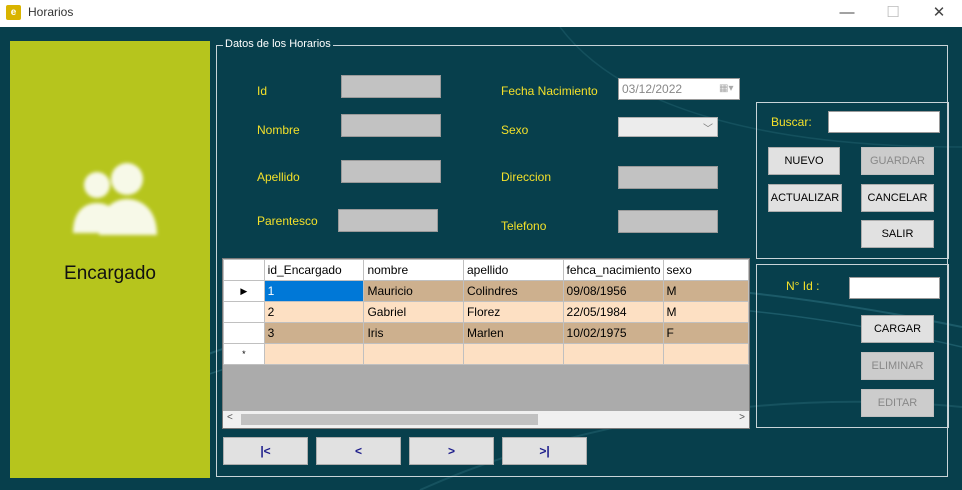  I want to click on table-cell: 10/02/1975, so click(613, 333).